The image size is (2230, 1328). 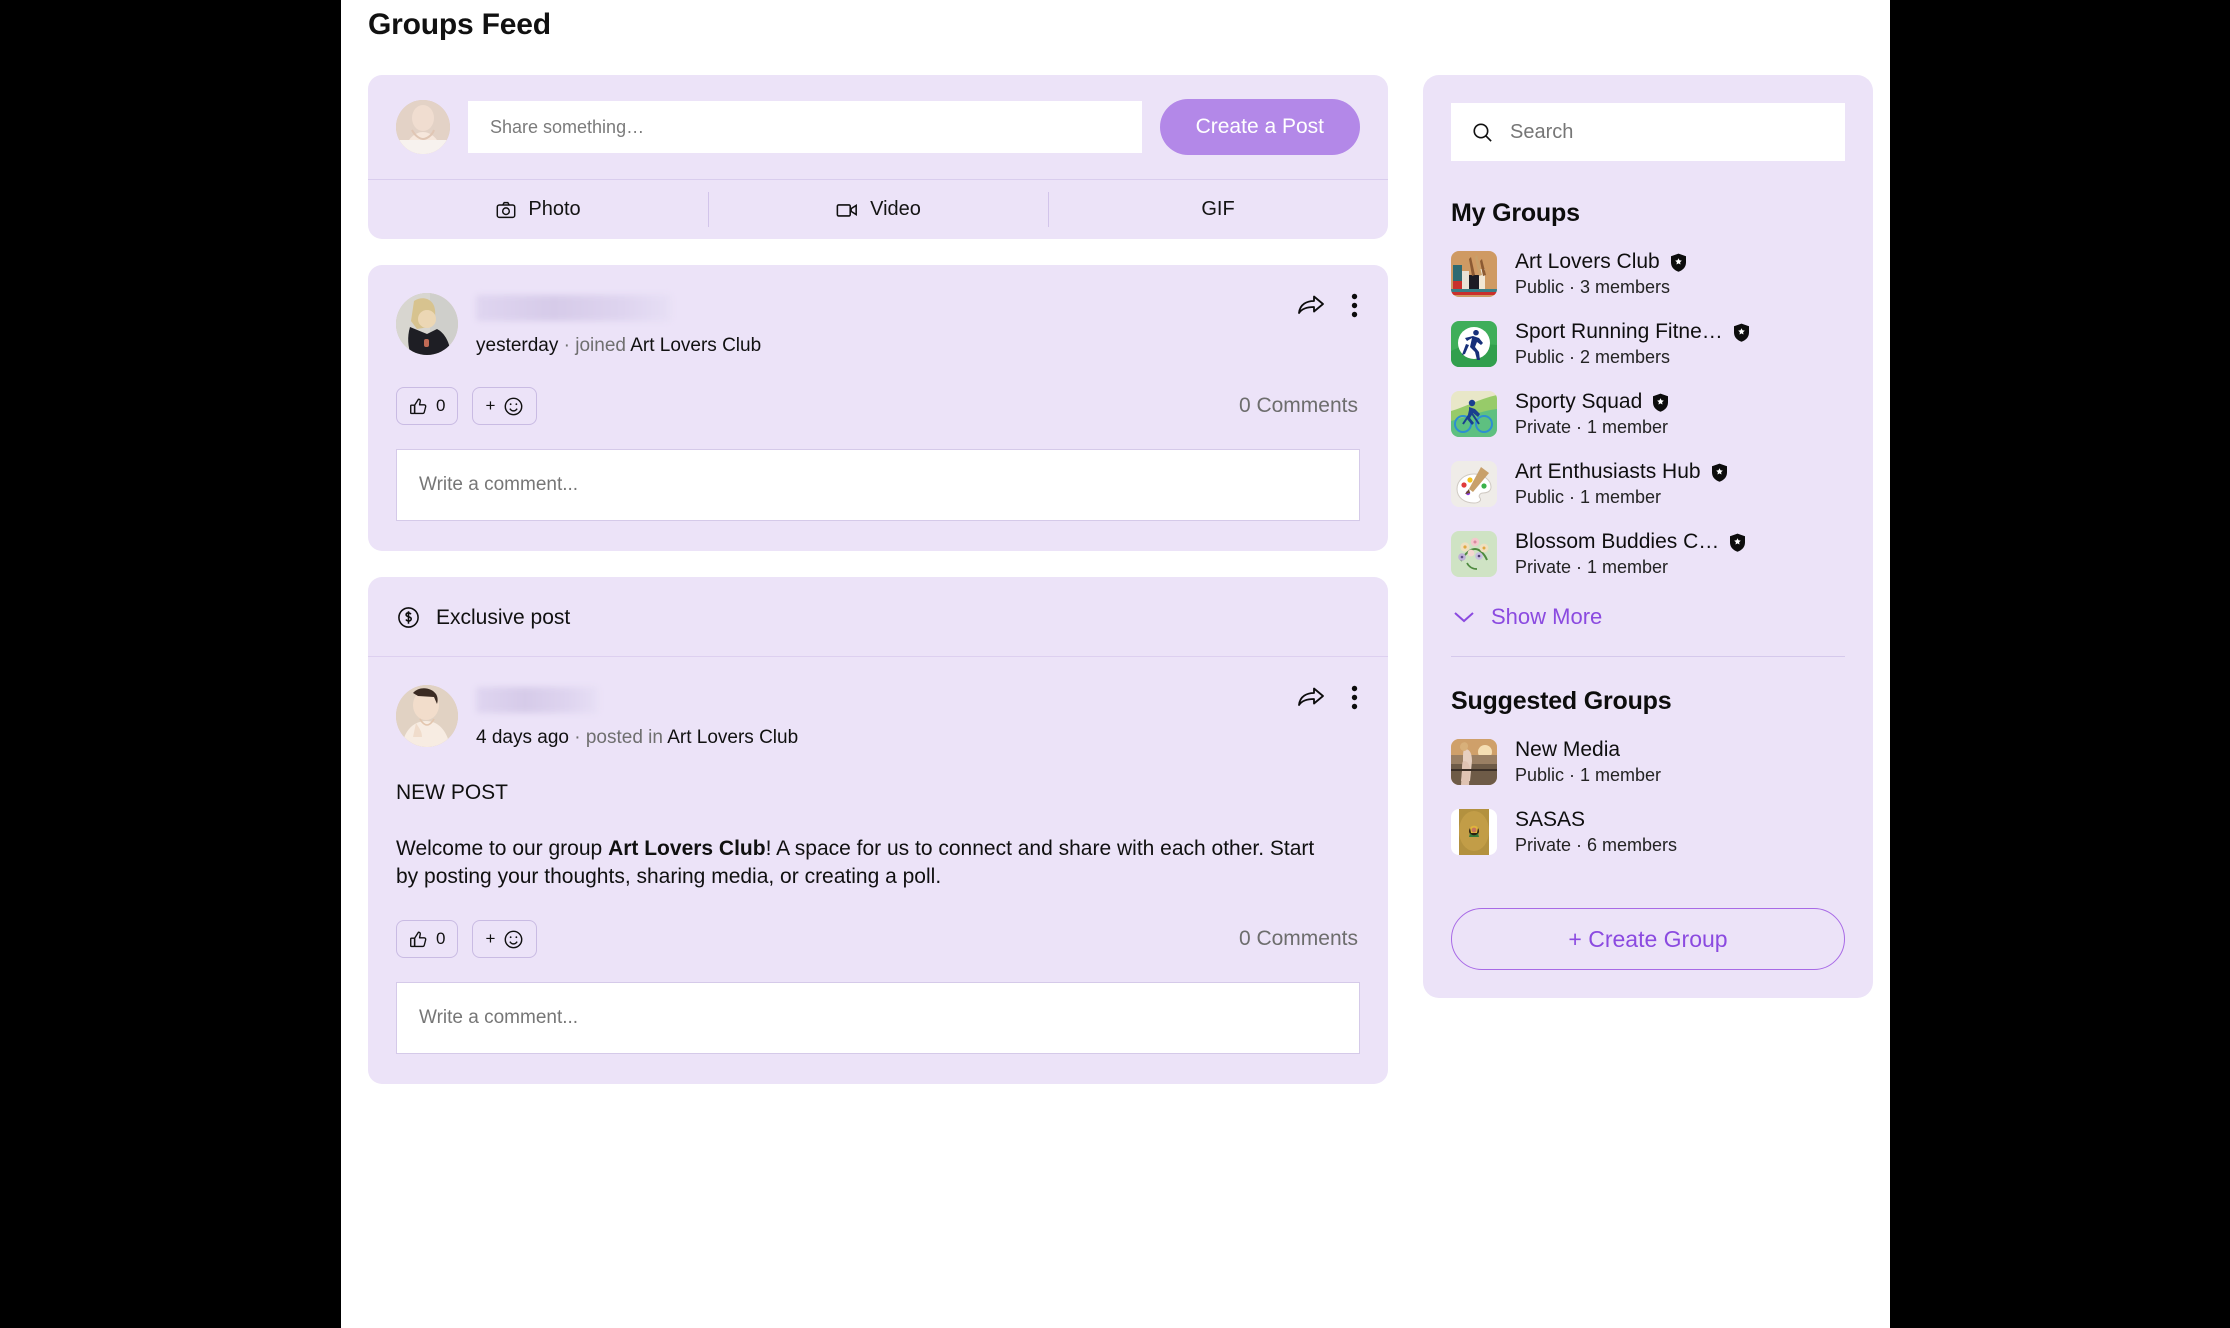 I want to click on my-group-item: Sport Running Fitne… Public · 2 members, so click(x=1648, y=344).